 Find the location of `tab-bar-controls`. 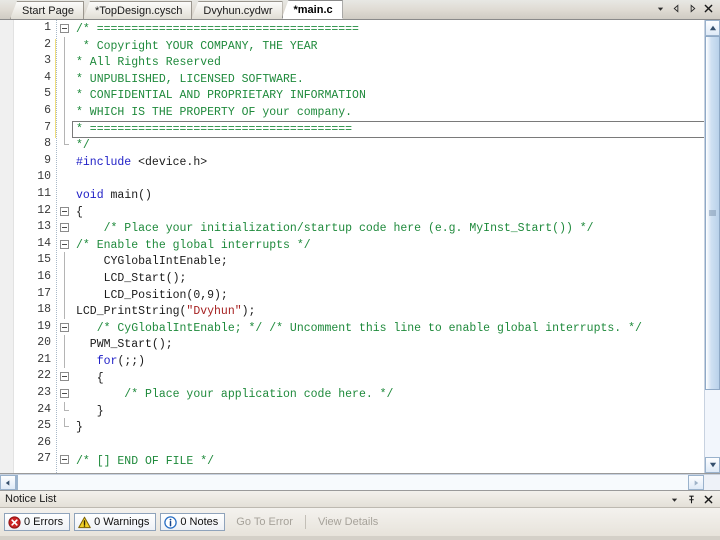

tab-bar-controls is located at coordinates (687, 9).